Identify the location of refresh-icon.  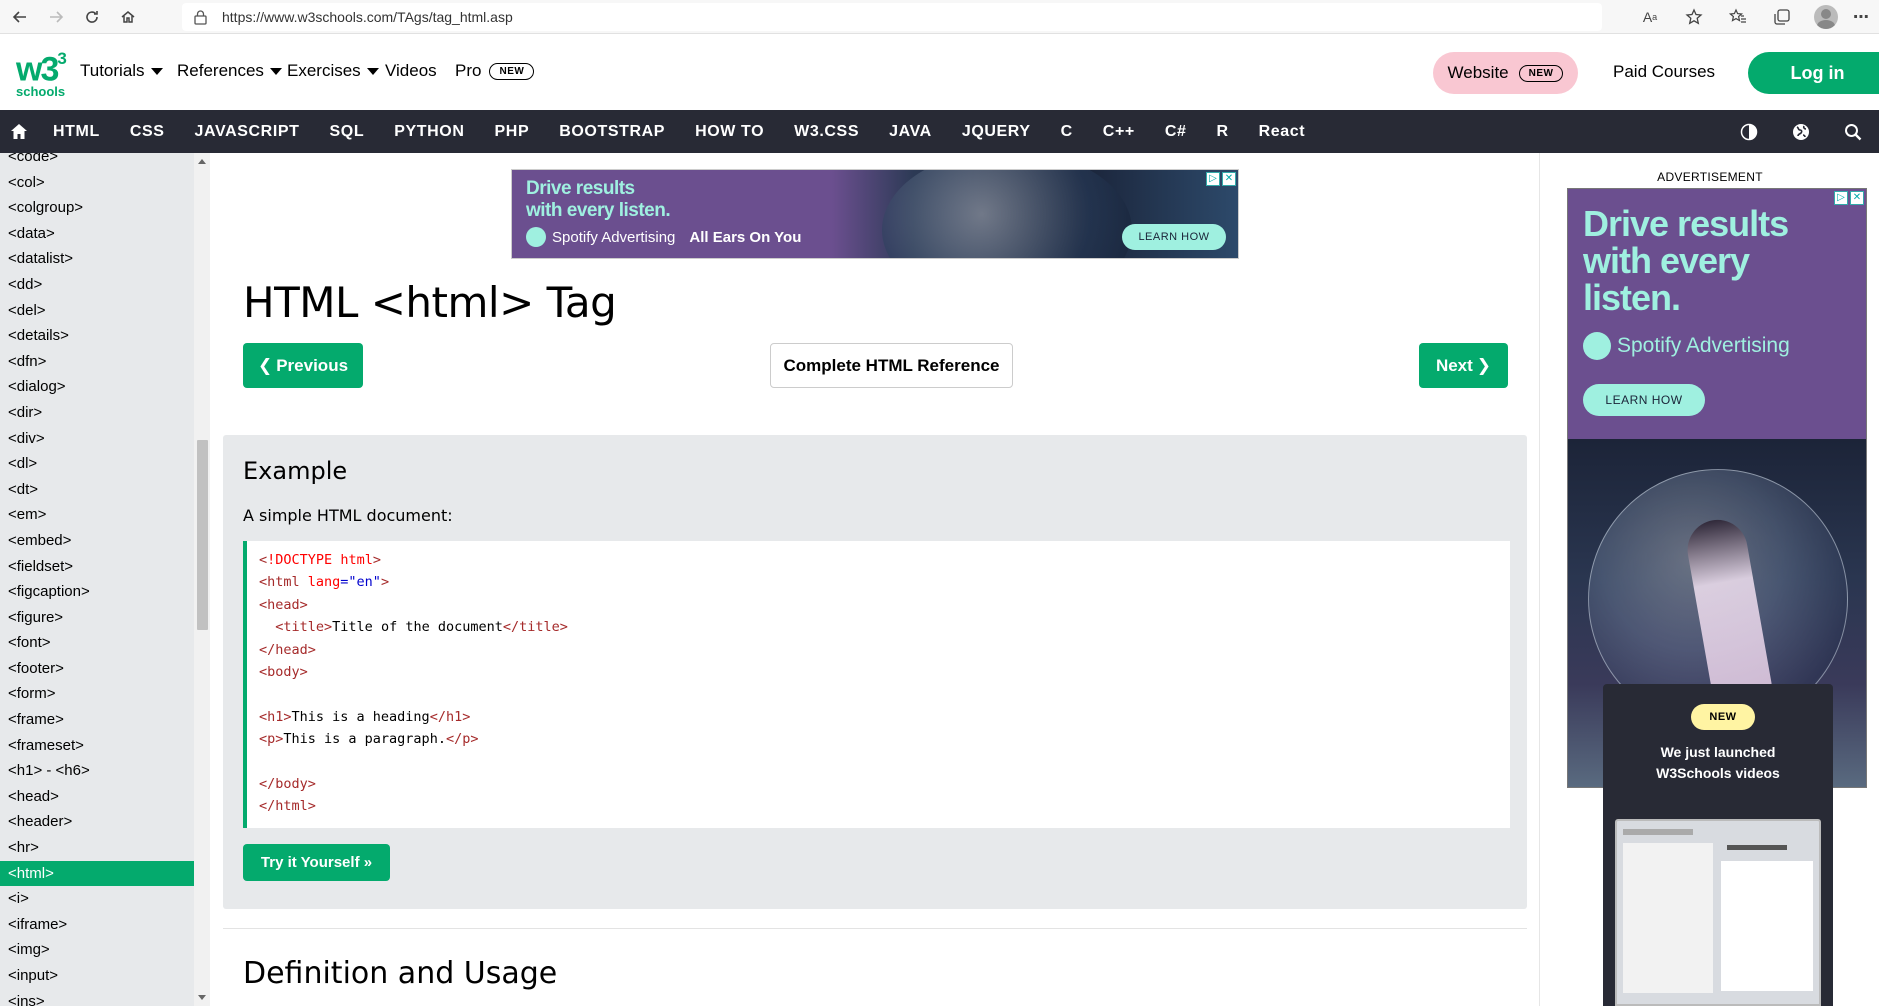
(92, 17).